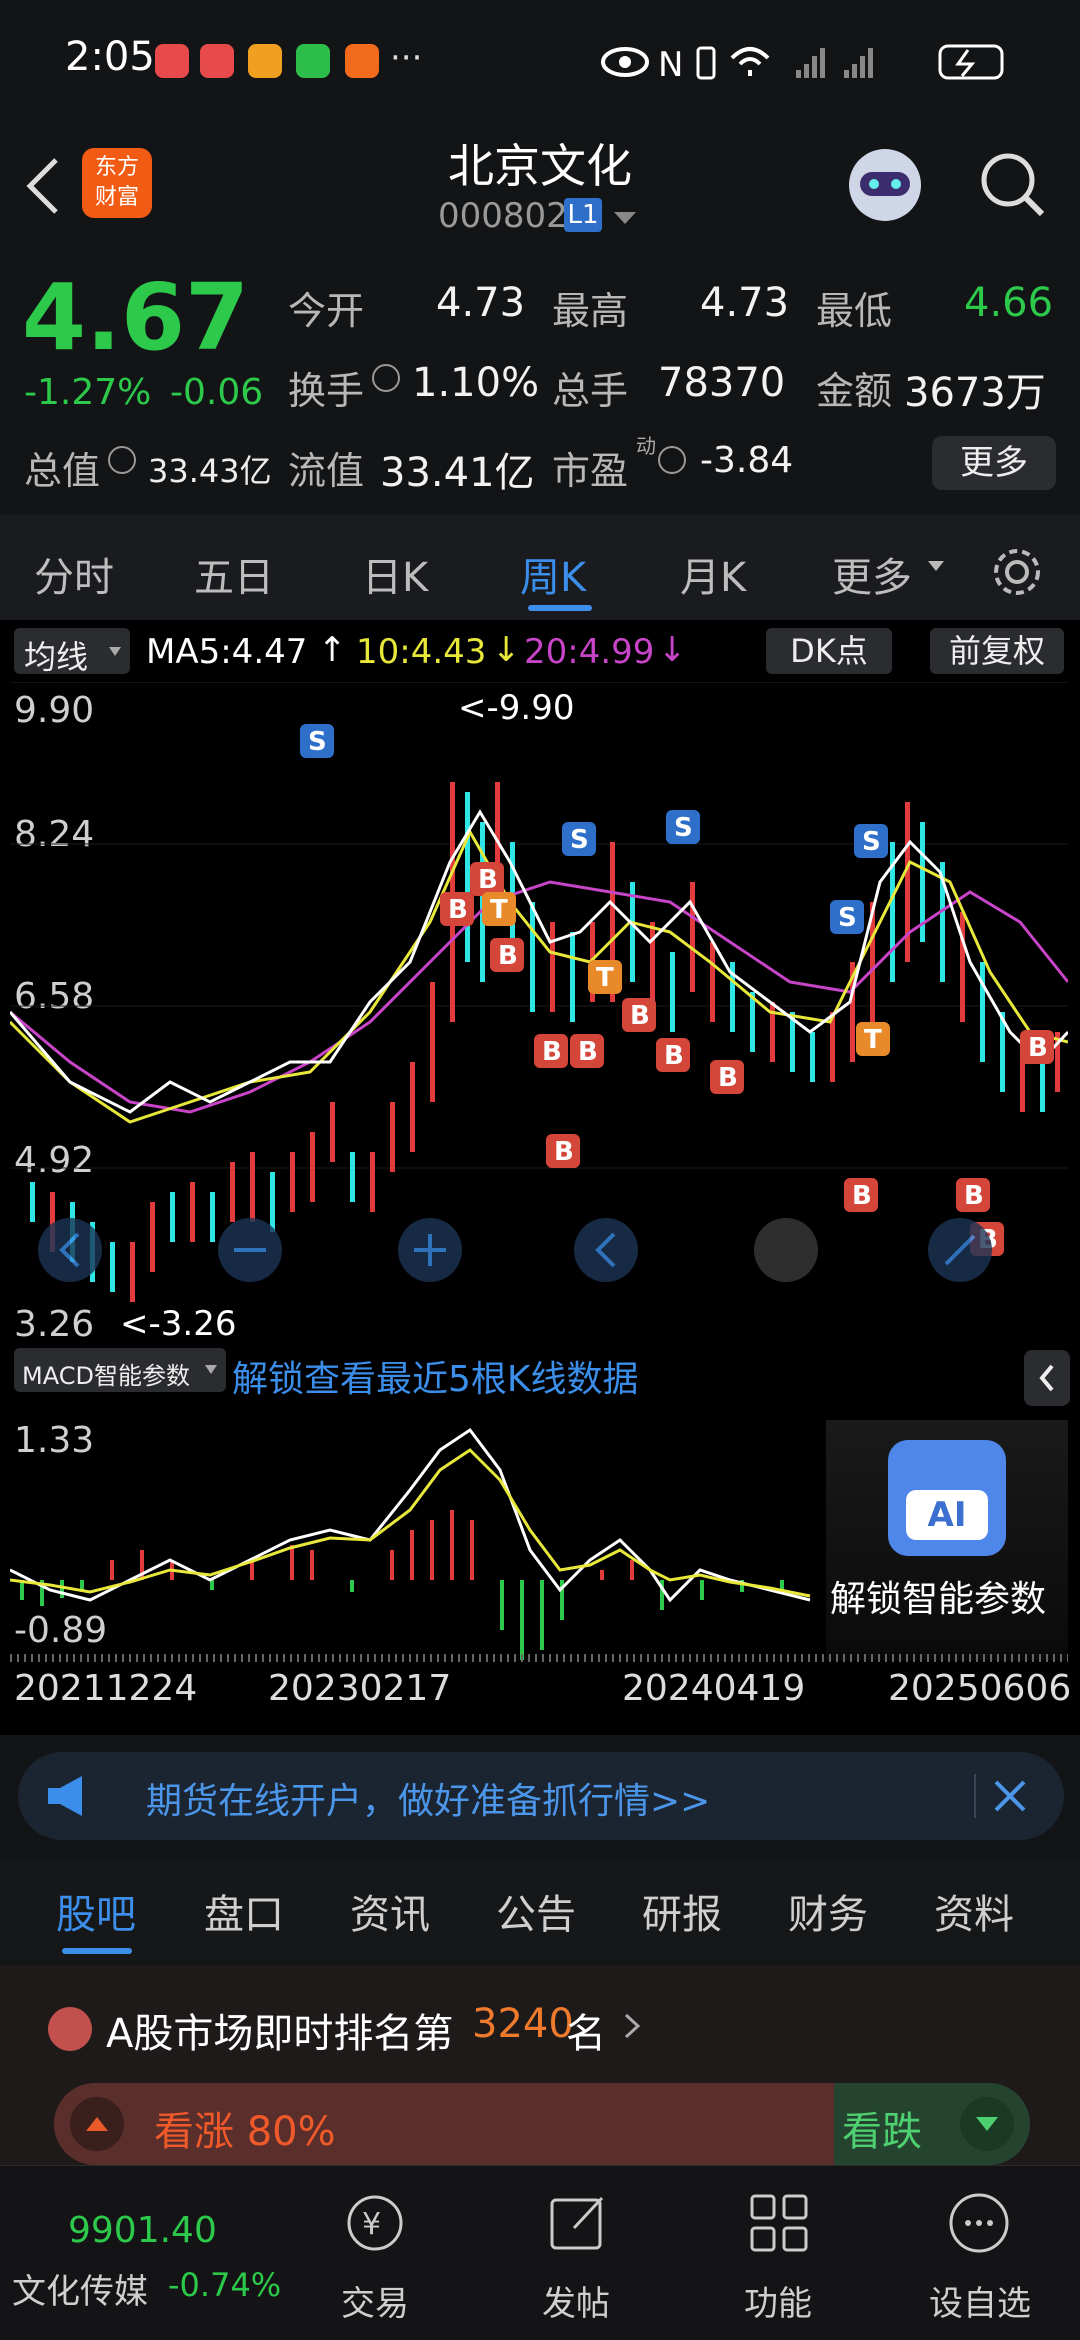 Image resolution: width=1080 pixels, height=2340 pixels. Describe the element at coordinates (481, 303) in the screenshot. I see `open-value: 4.73` at that location.